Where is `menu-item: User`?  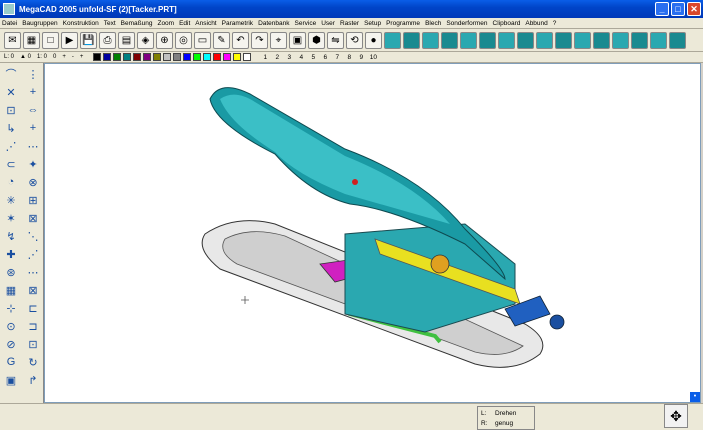 menu-item: User is located at coordinates (328, 23).